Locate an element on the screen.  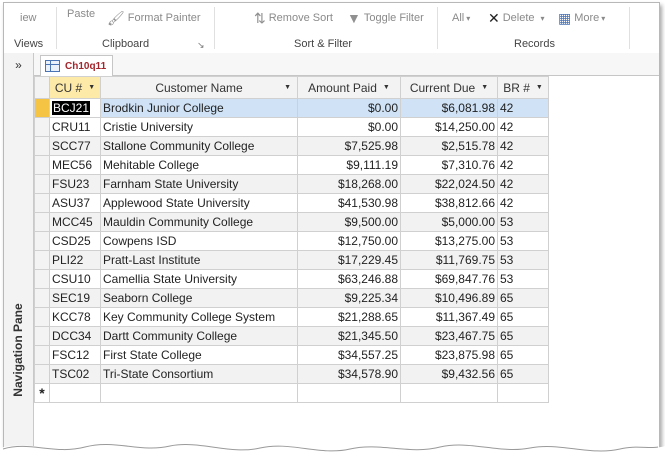
cell-current-due: $14,250.00 is located at coordinates (449, 127).